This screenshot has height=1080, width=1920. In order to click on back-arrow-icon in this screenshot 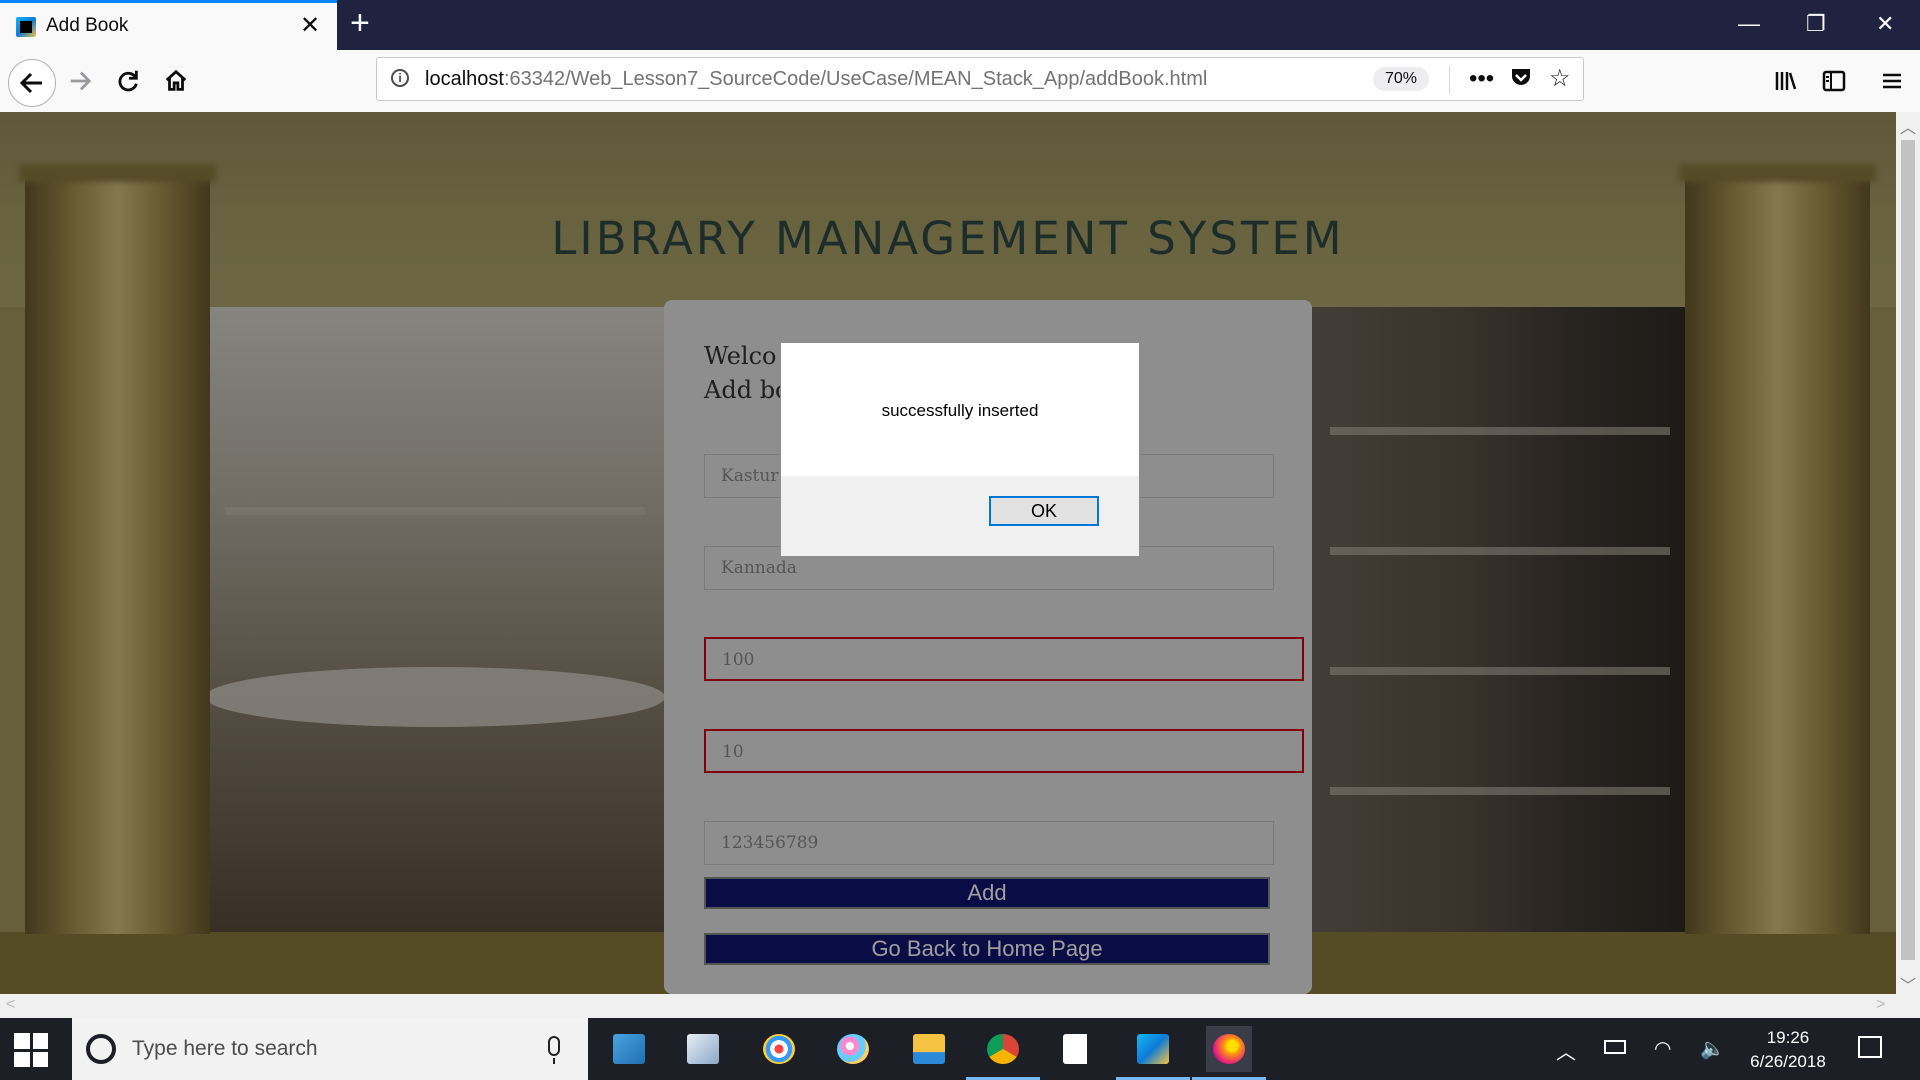, I will do `click(30, 83)`.